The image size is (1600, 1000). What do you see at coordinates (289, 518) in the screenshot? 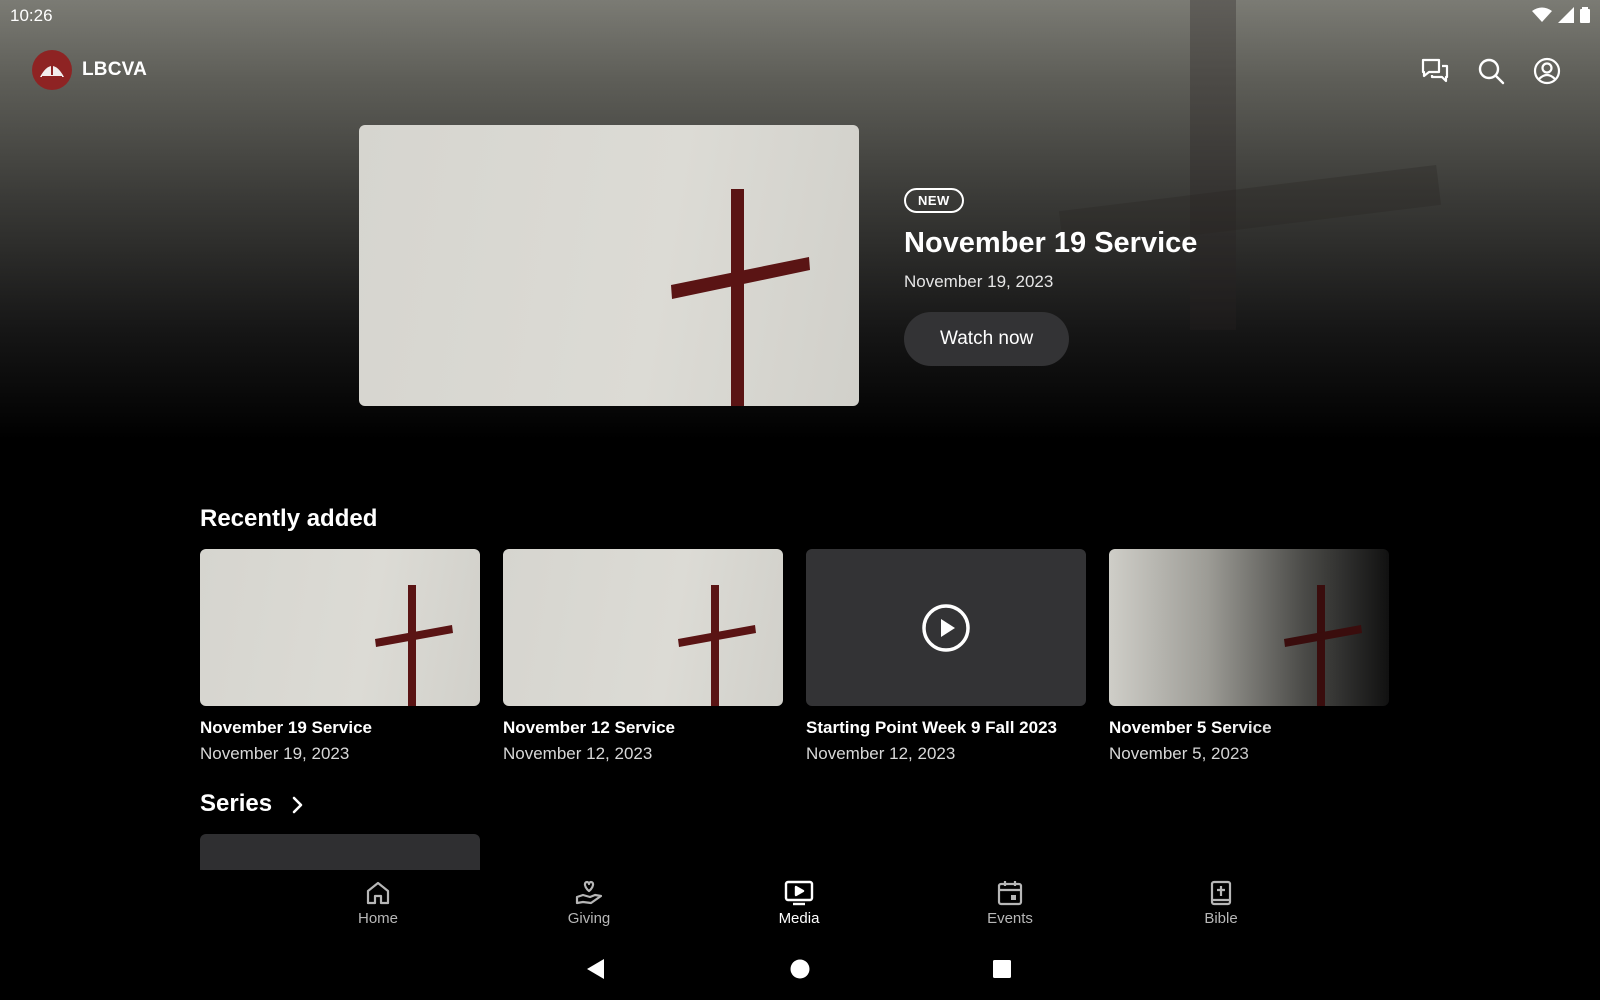
I see `recently-added-heading: Recently added` at bounding box center [289, 518].